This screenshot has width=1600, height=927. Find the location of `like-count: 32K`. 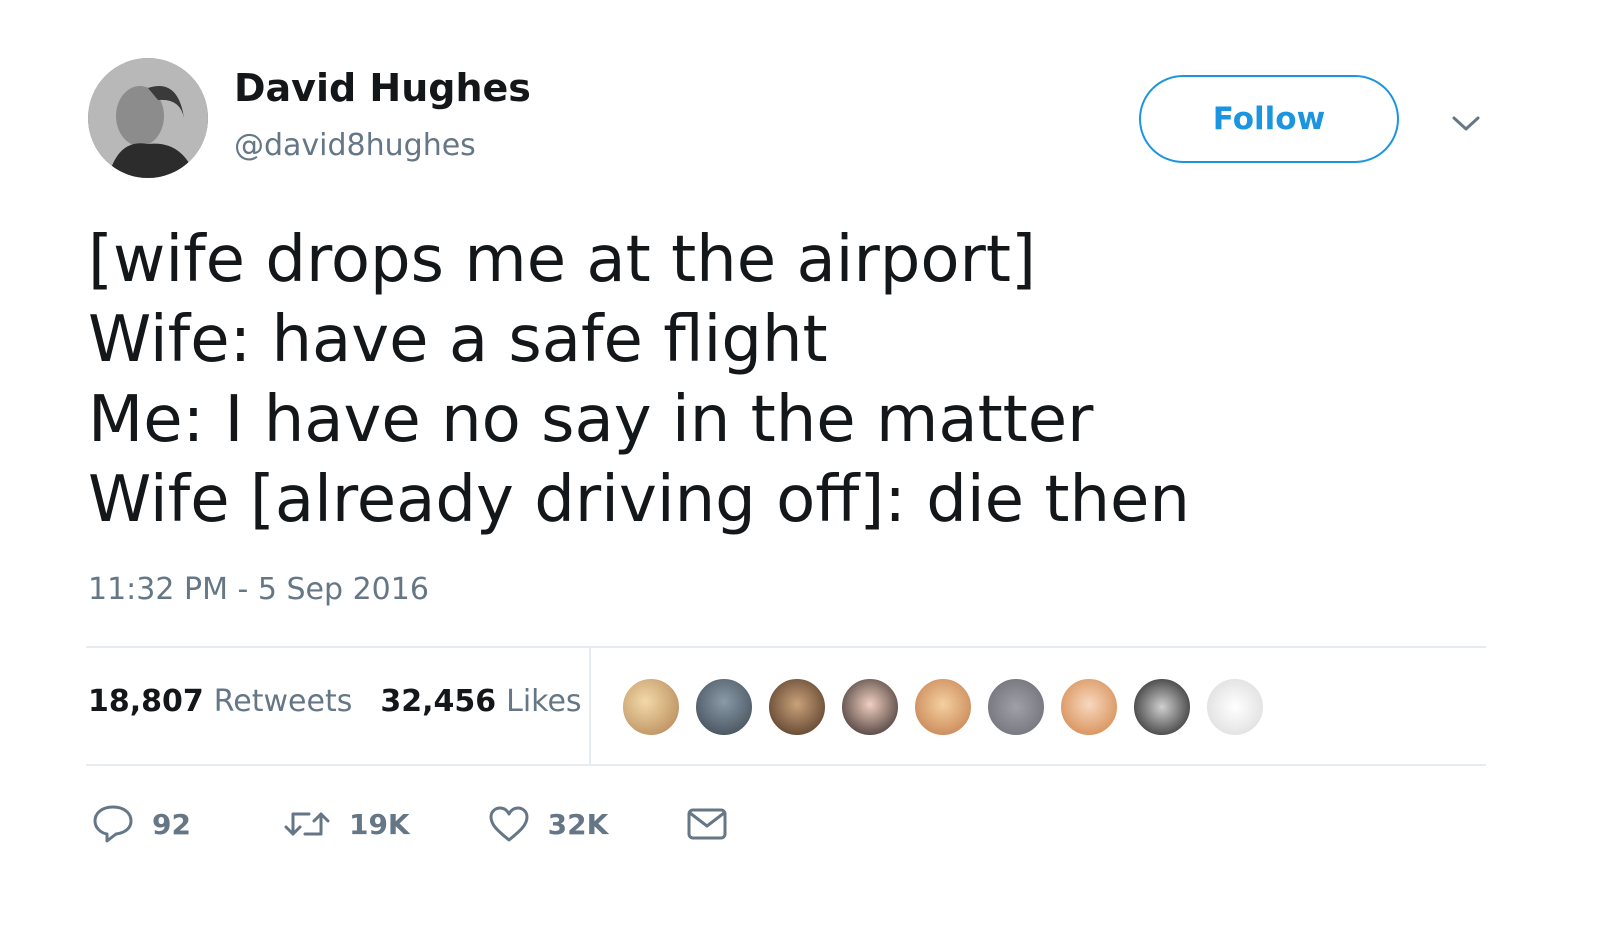

like-count: 32K is located at coordinates (578, 824).